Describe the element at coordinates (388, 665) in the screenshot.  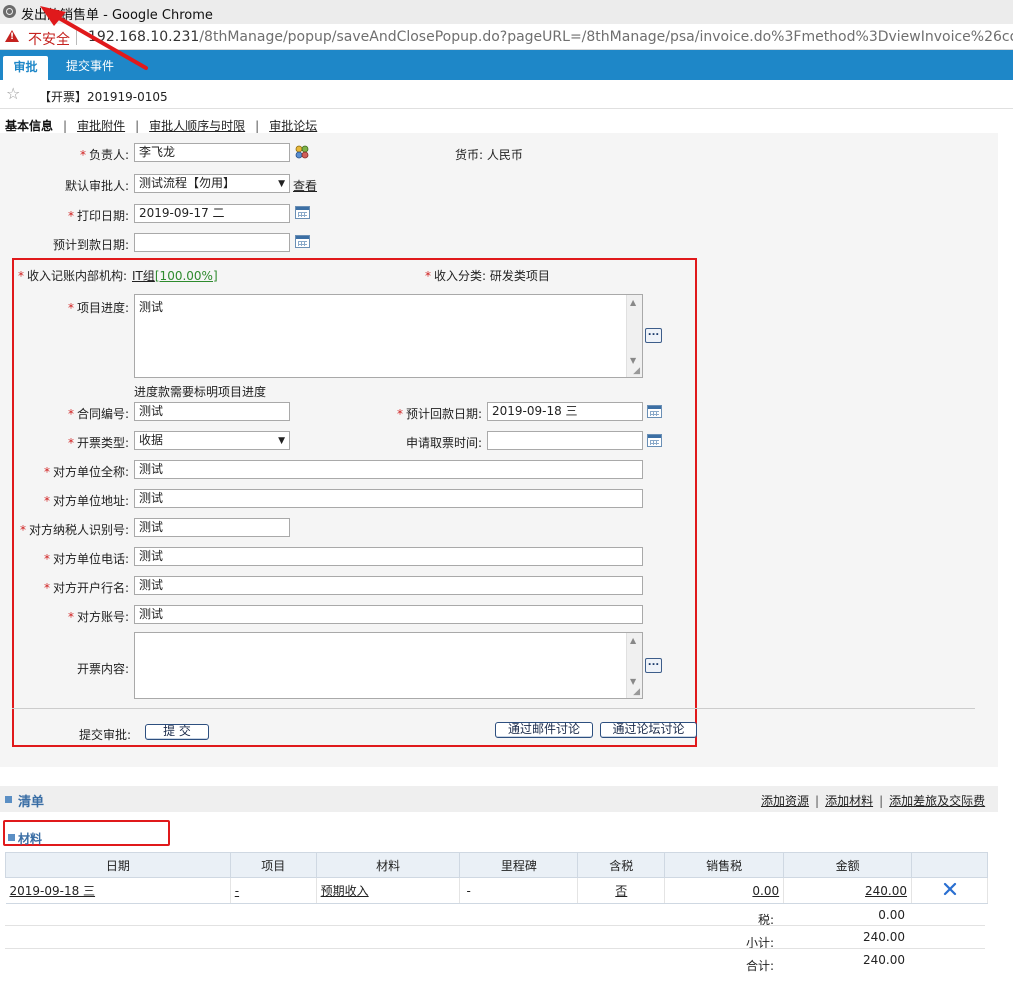
I see `invoice-content-textarea: ▲ ▼ ◢` at that location.